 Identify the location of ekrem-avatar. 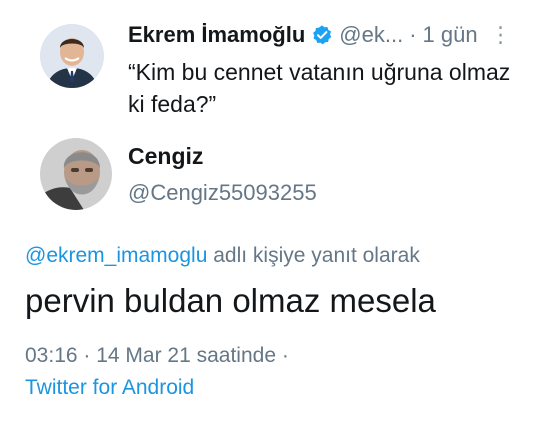
(72, 56).